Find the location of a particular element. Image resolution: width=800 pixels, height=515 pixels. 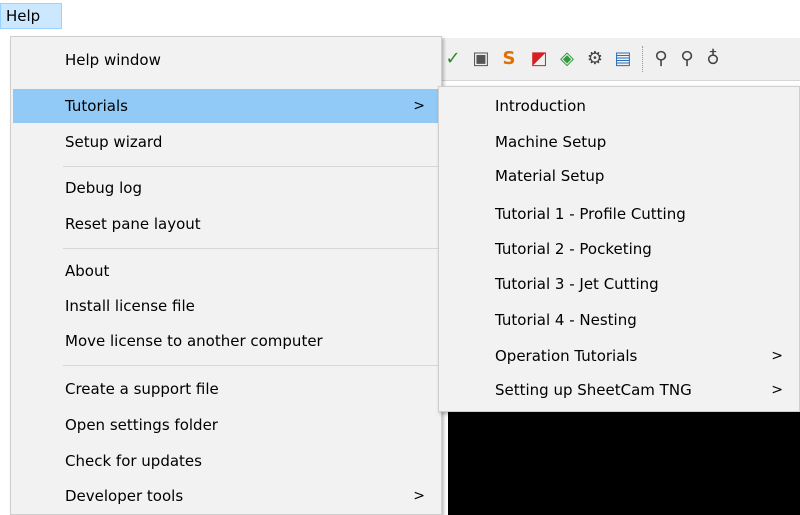

menu-item-label: Create a support file is located at coordinates (142, 389).